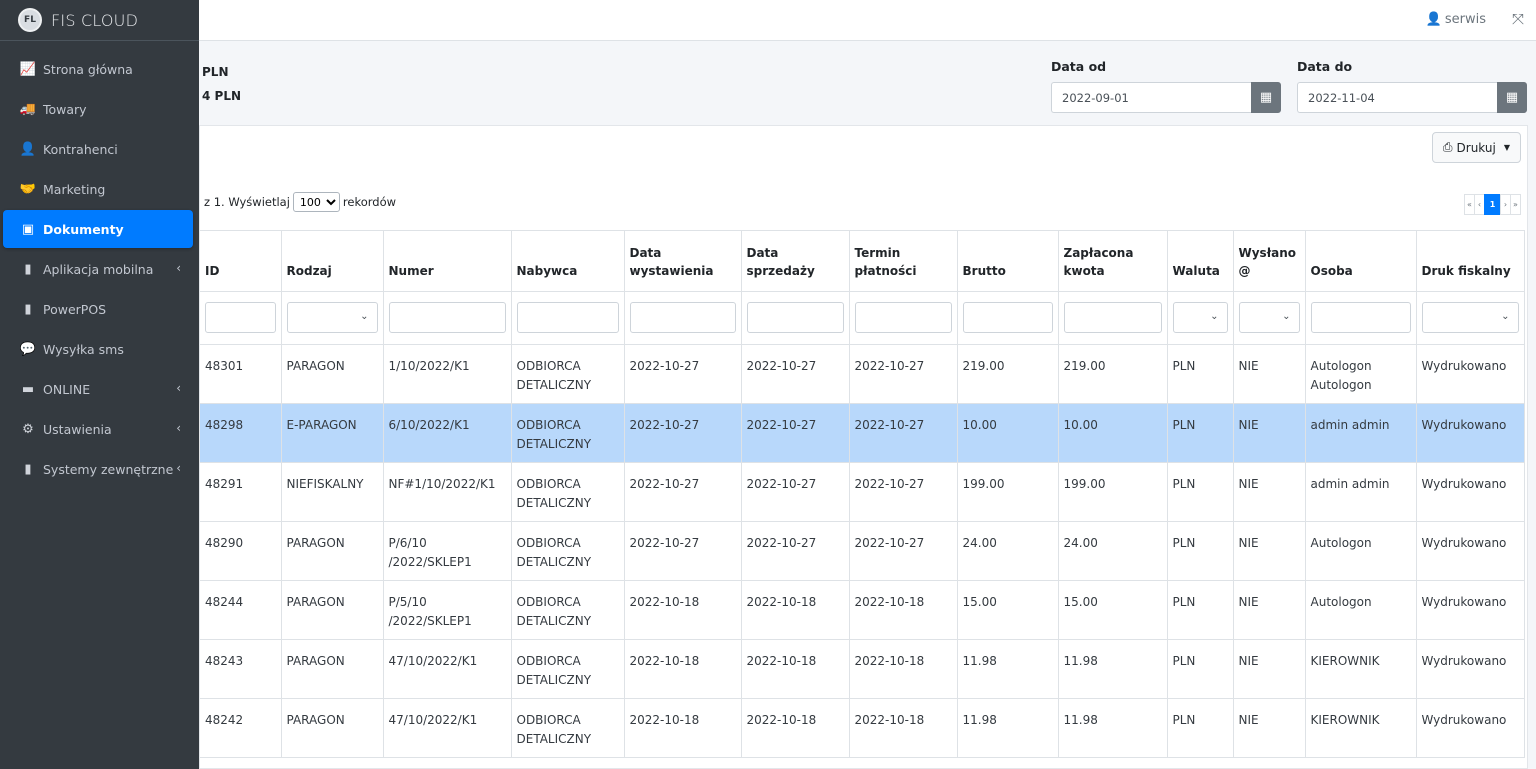 The height and width of the screenshot is (769, 1536). Describe the element at coordinates (1007, 374) in the screenshot. I see `table-cell: 219.00` at that location.